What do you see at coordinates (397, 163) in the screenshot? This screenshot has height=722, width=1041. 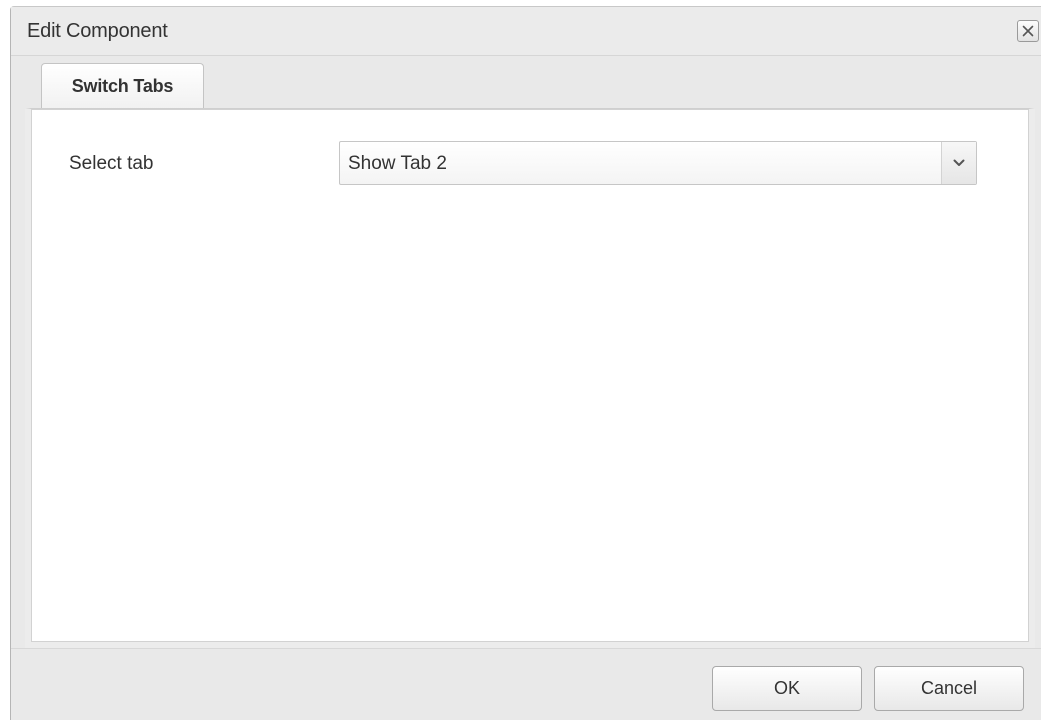 I see `select-tab-value: Show Tab 2` at bounding box center [397, 163].